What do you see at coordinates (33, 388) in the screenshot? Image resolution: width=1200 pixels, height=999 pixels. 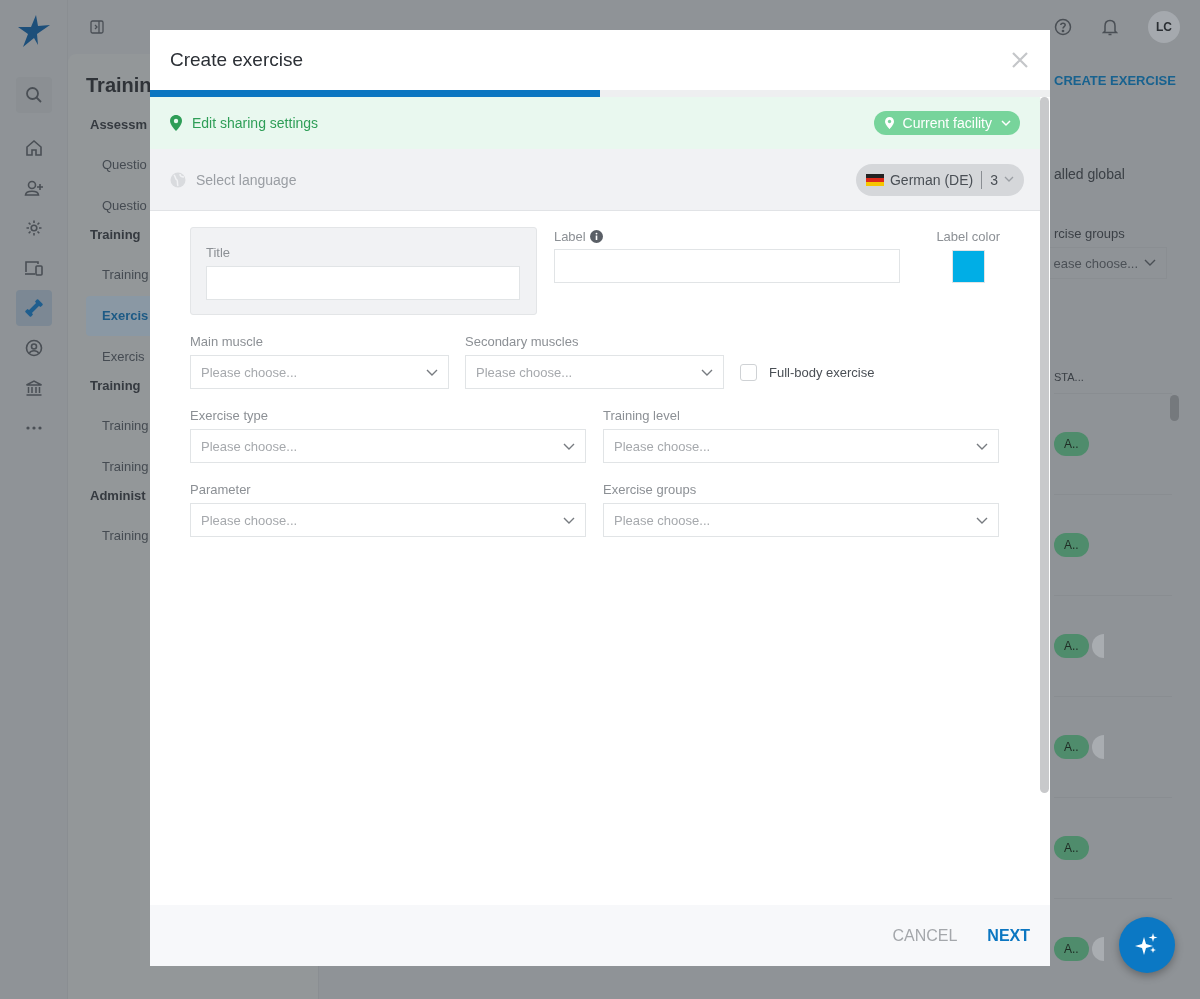 I see `bank-icon` at bounding box center [33, 388].